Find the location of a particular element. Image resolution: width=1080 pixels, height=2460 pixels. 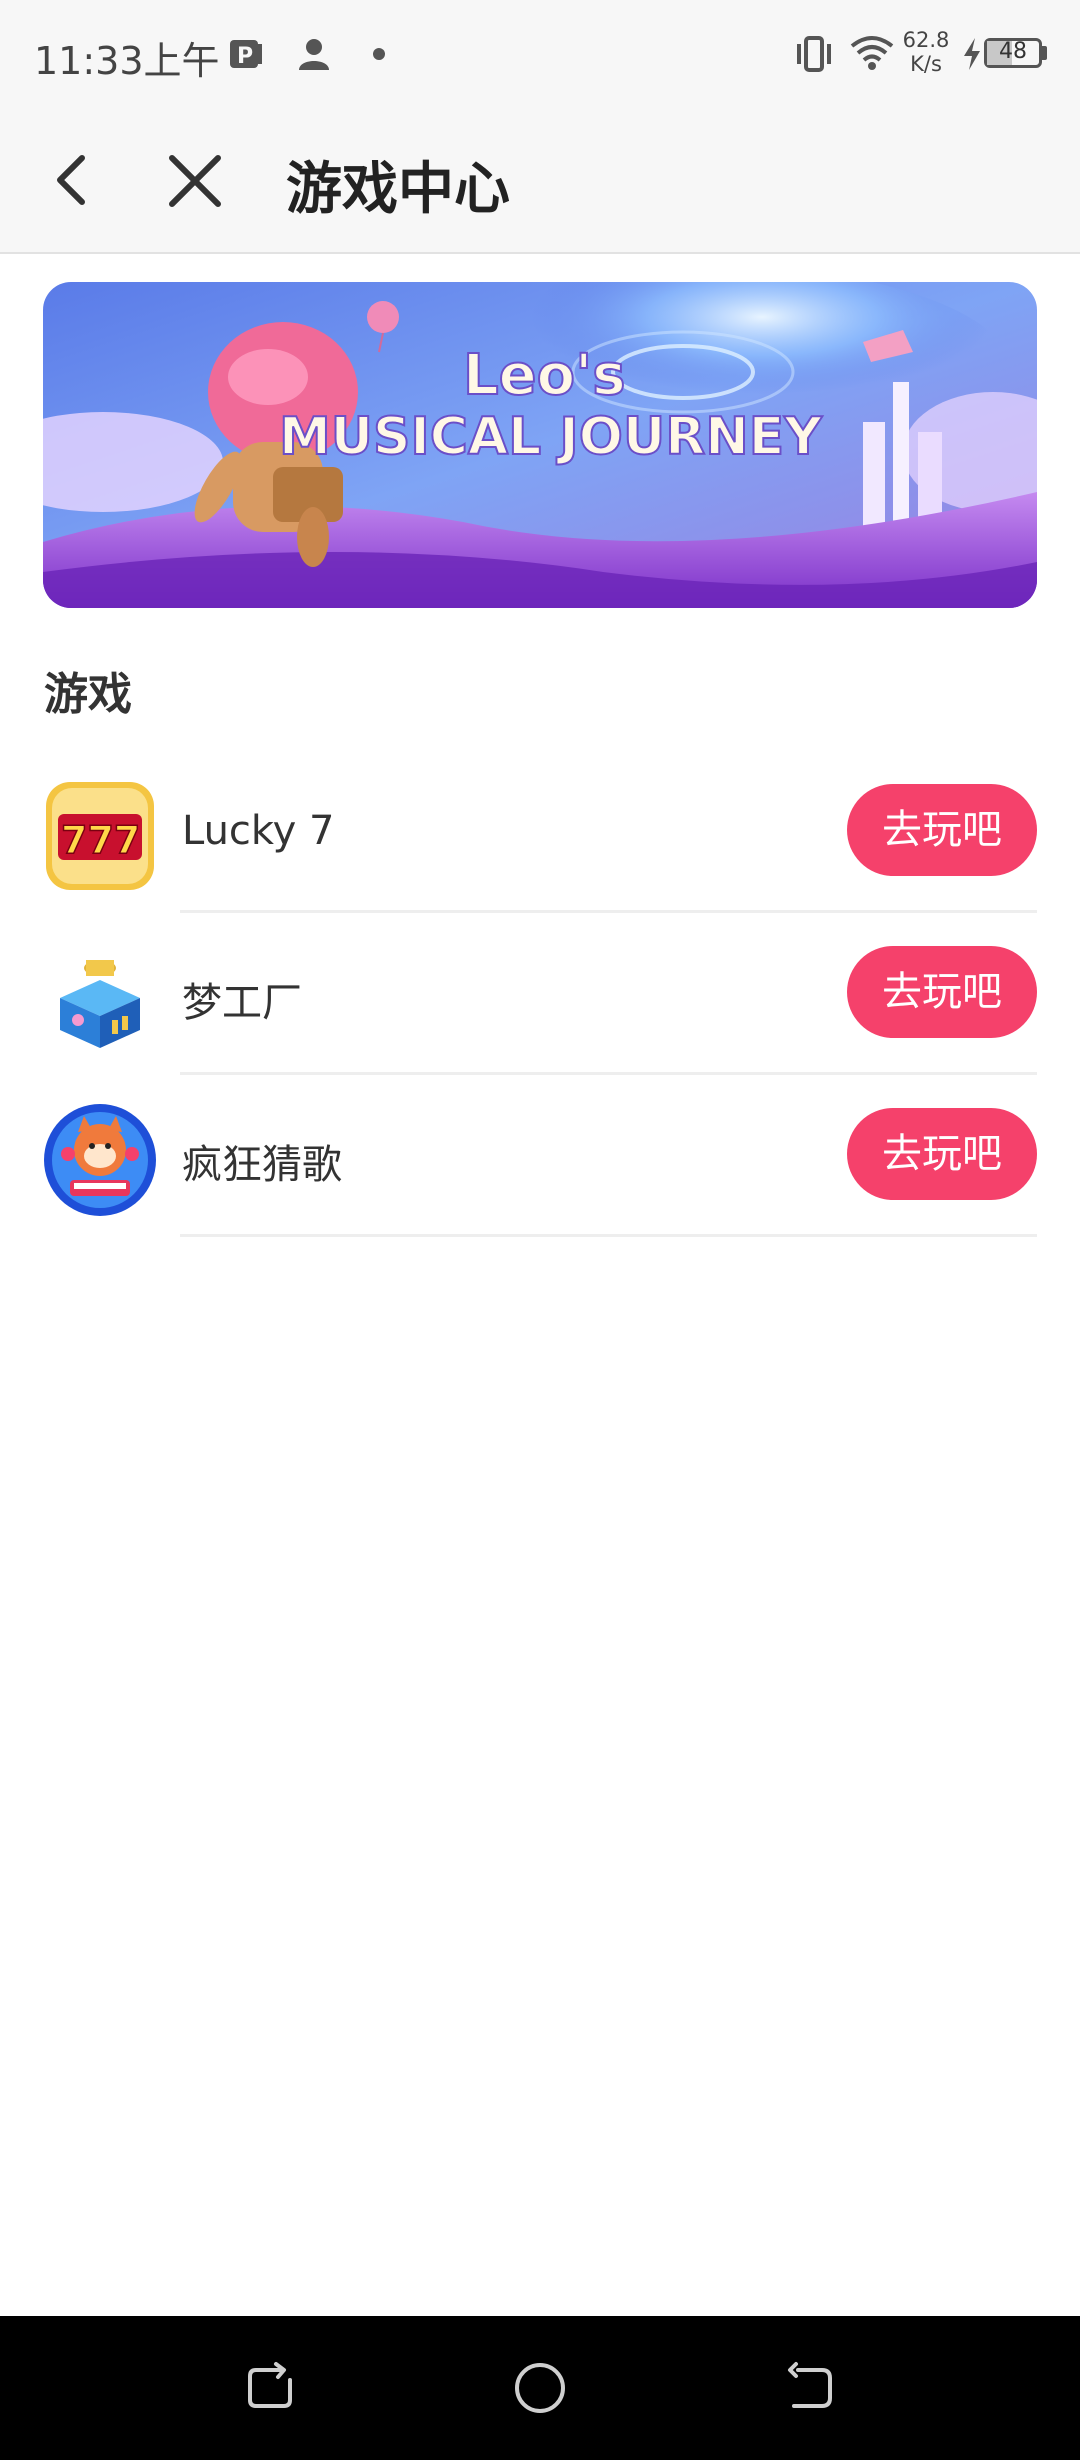

charging-icon is located at coordinates (972, 54).